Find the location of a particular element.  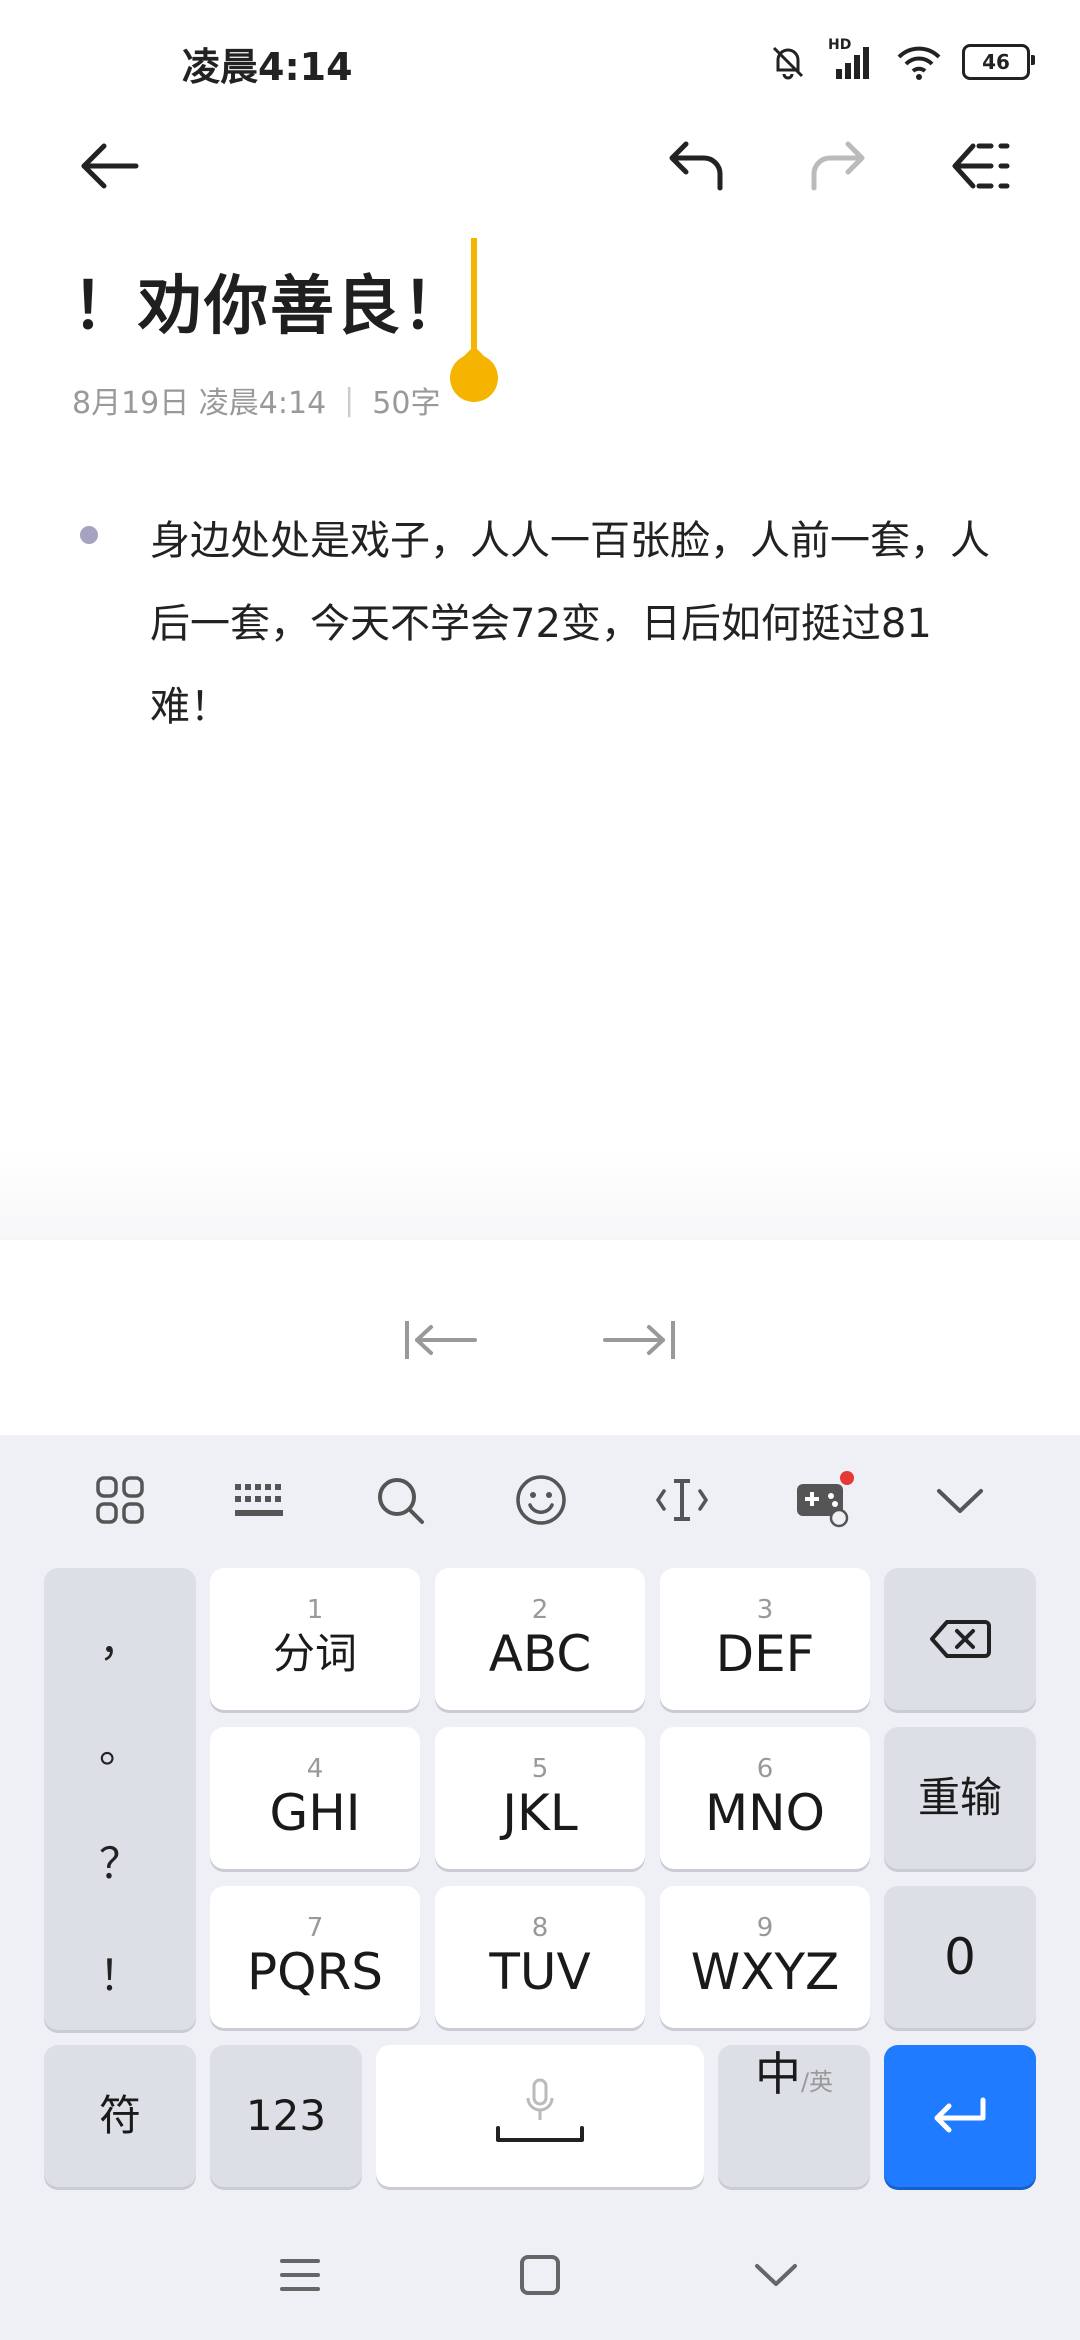

key-num: 3 is located at coordinates (765, 1610).